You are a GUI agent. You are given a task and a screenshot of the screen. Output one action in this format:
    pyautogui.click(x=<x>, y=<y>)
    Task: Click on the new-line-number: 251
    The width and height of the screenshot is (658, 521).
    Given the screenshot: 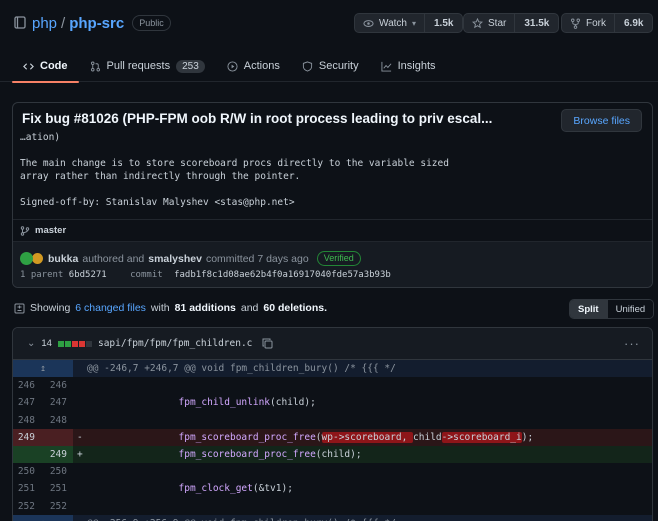 What is the action you would take?
    pyautogui.click(x=57, y=488)
    